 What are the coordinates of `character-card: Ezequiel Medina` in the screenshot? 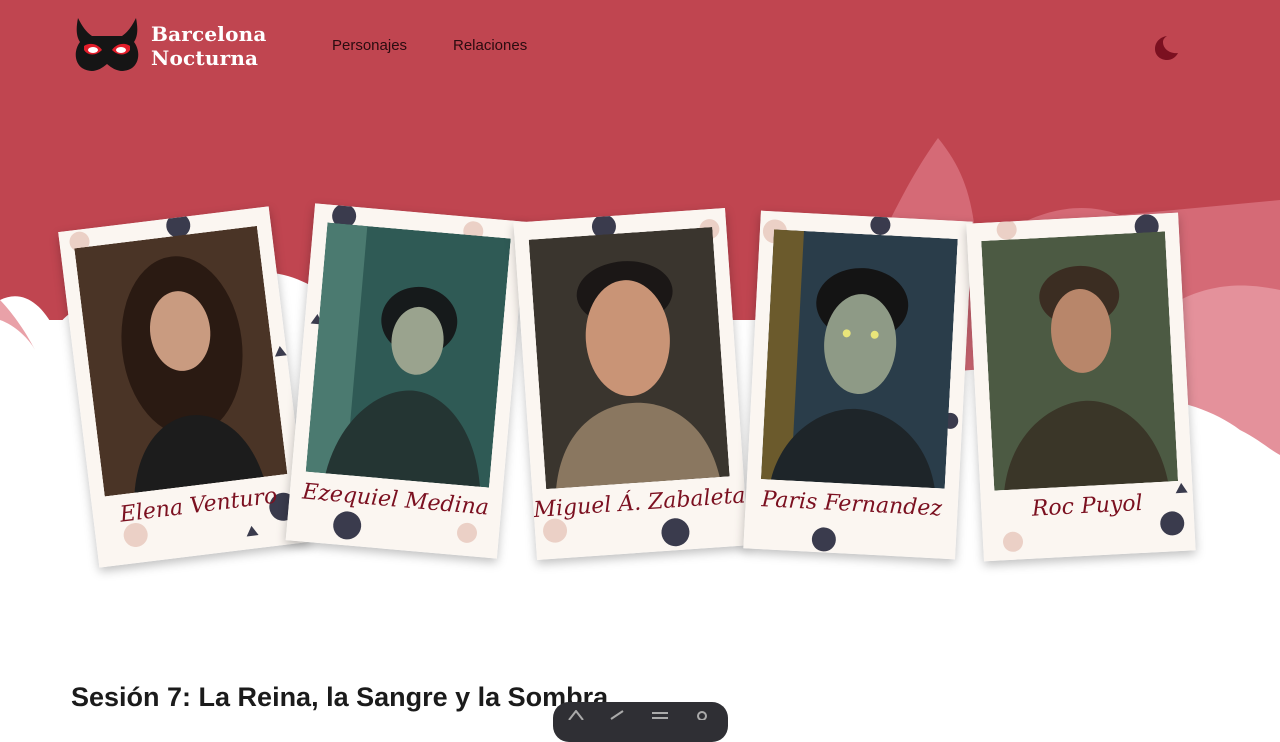 It's located at (406, 381).